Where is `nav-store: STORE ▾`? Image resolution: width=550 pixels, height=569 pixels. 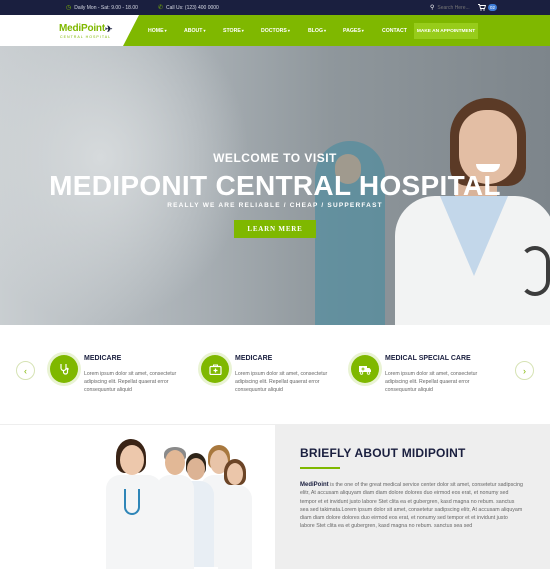 nav-store: STORE ▾ is located at coordinates (233, 30).